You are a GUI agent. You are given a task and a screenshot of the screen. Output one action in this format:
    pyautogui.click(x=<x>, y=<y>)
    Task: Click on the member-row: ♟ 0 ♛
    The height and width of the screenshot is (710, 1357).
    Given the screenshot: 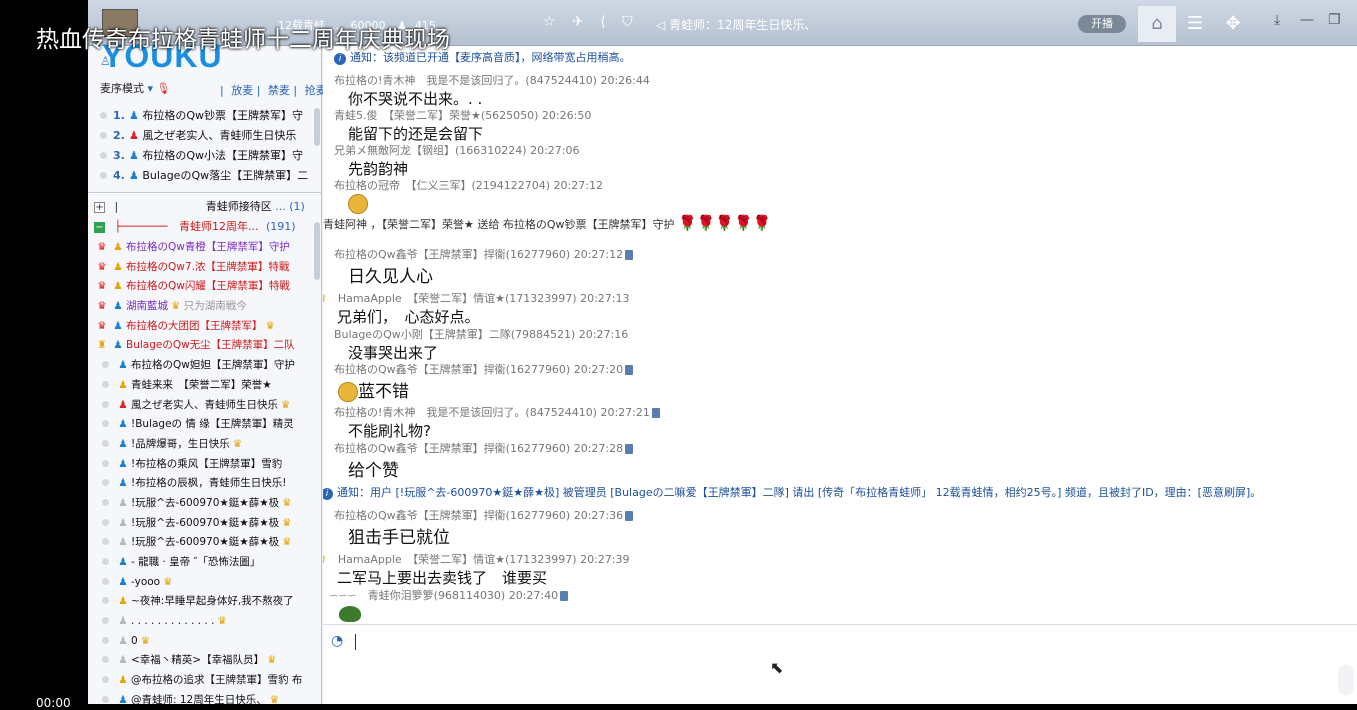 What is the action you would take?
    pyautogui.click(x=204, y=642)
    